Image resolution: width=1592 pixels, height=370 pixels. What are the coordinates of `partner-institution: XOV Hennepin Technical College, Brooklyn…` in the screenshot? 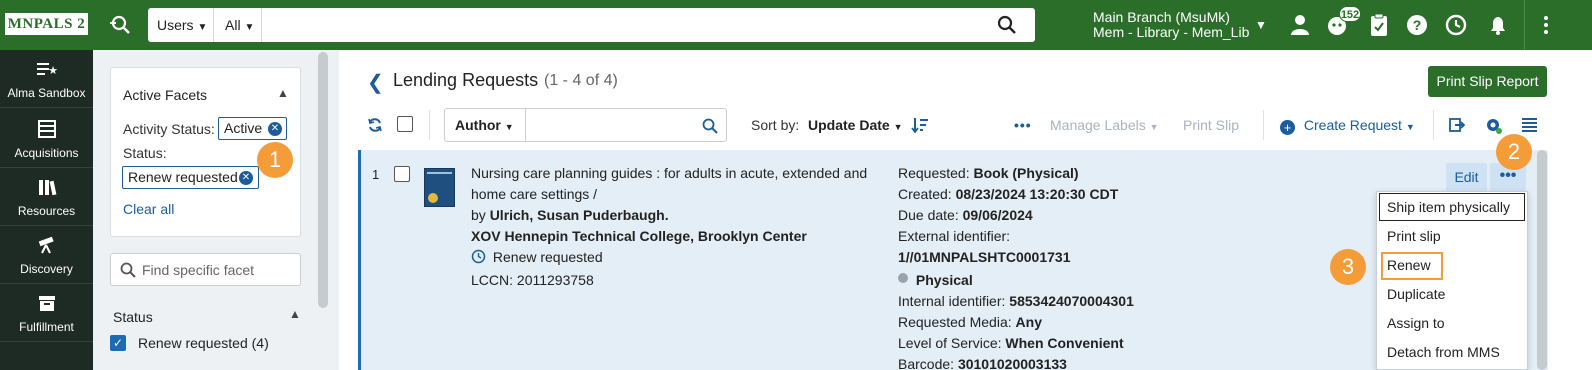 It's located at (639, 236).